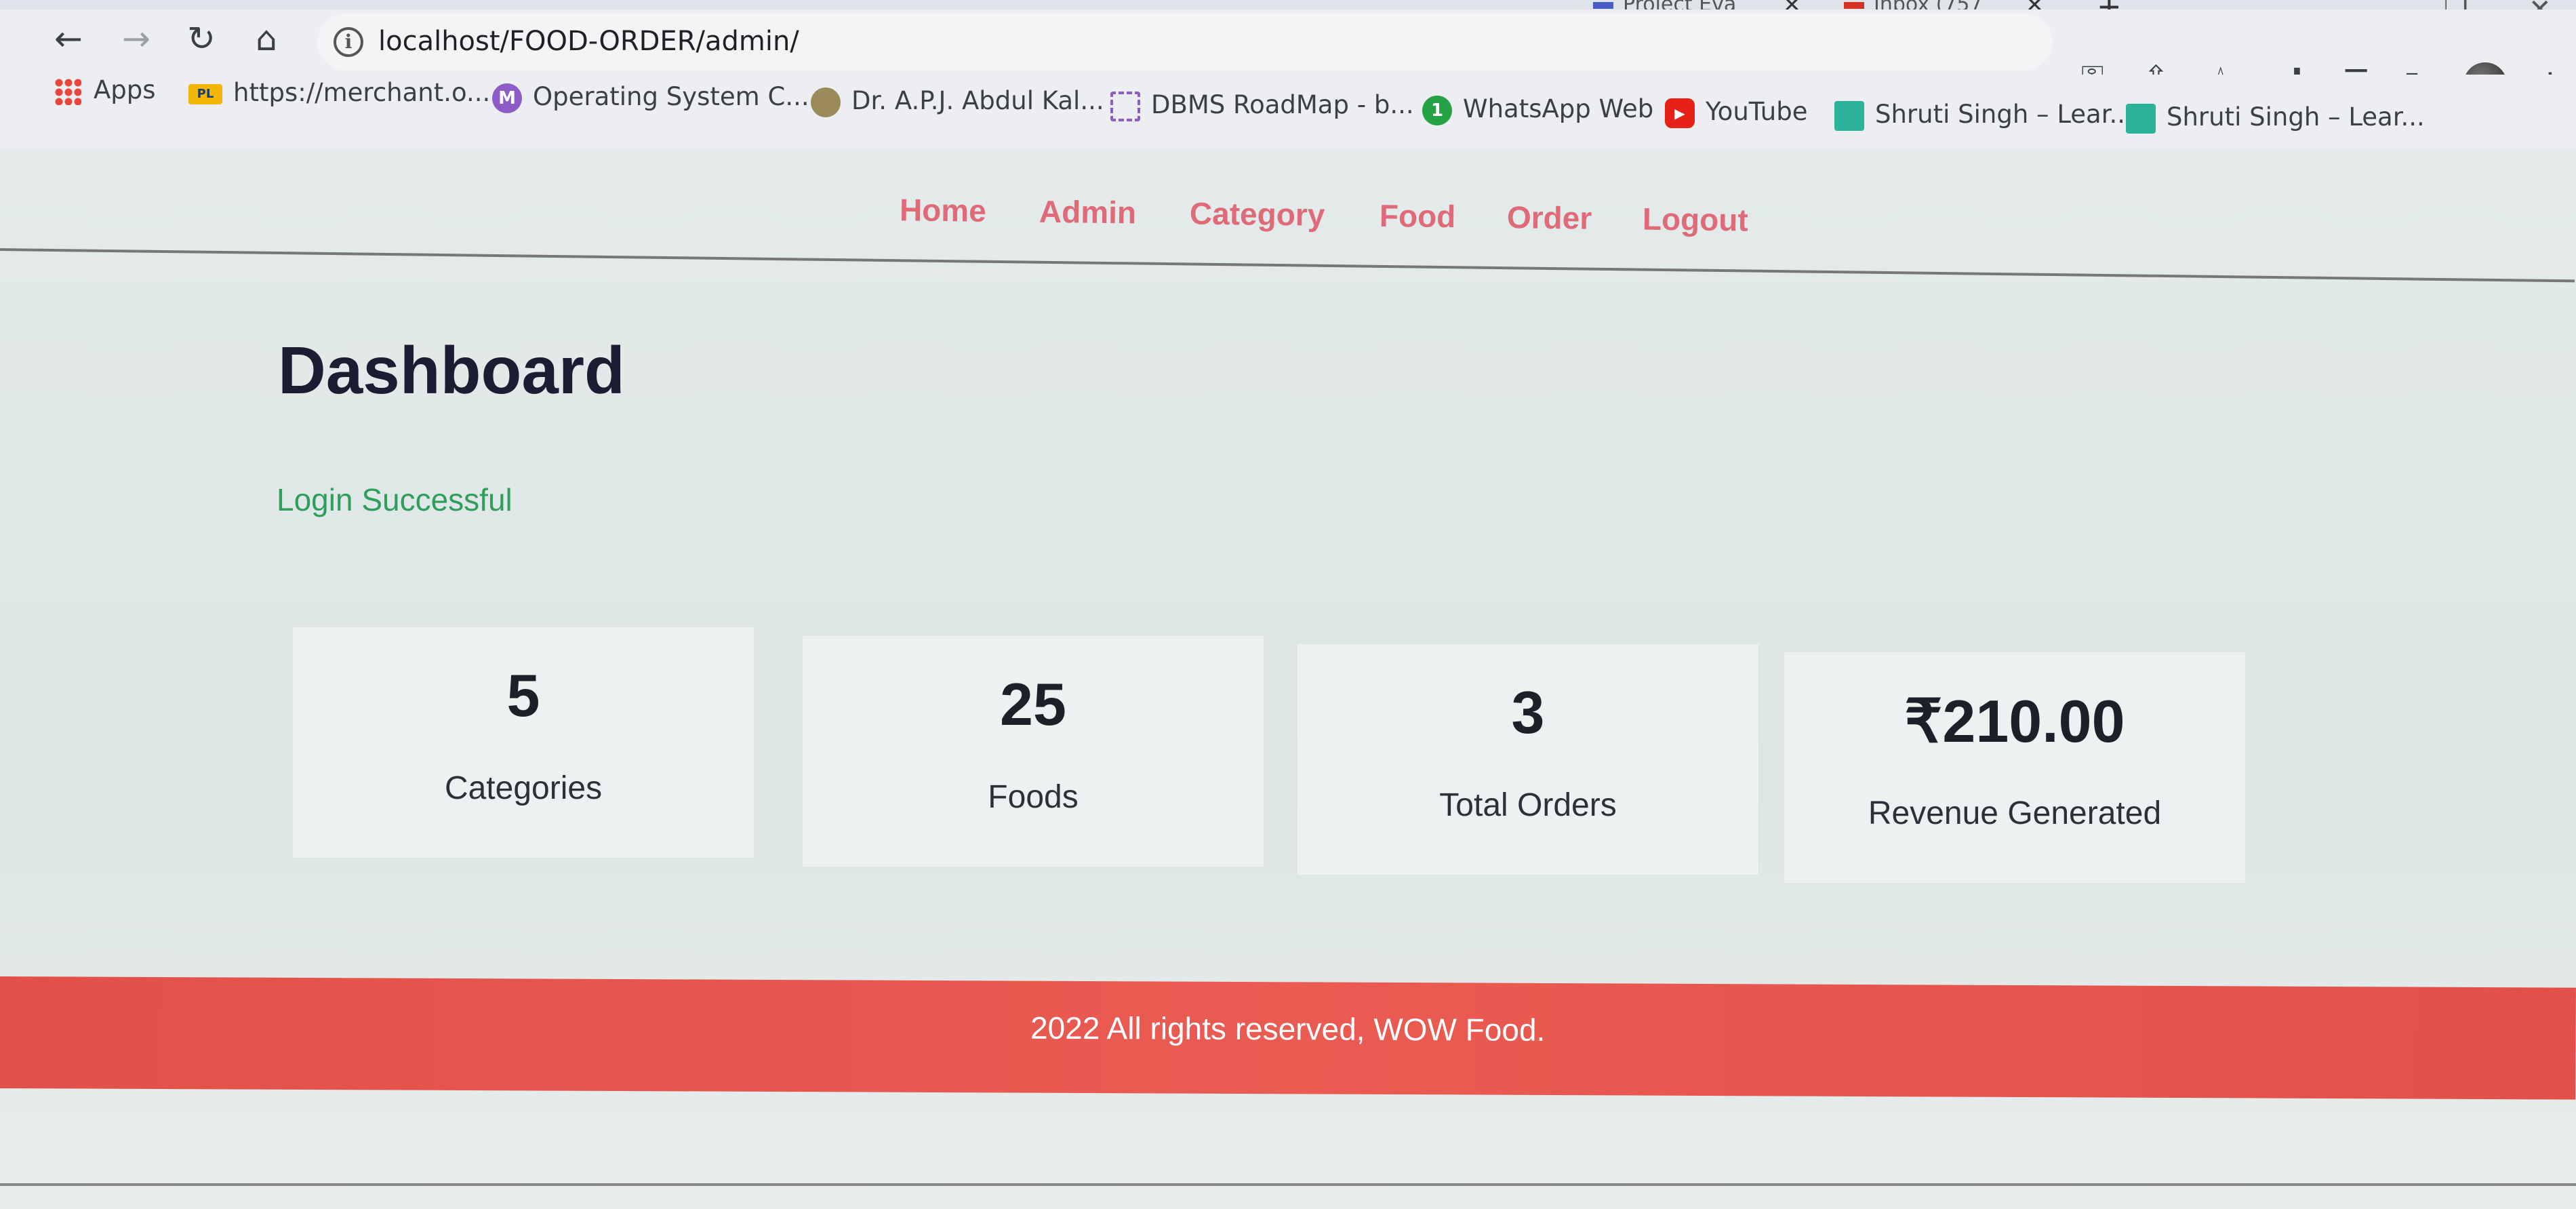 Image resolution: width=2576 pixels, height=1209 pixels. I want to click on footer-copyright: 2022 All rights reserved, WOW Food., so click(1288, 1029).